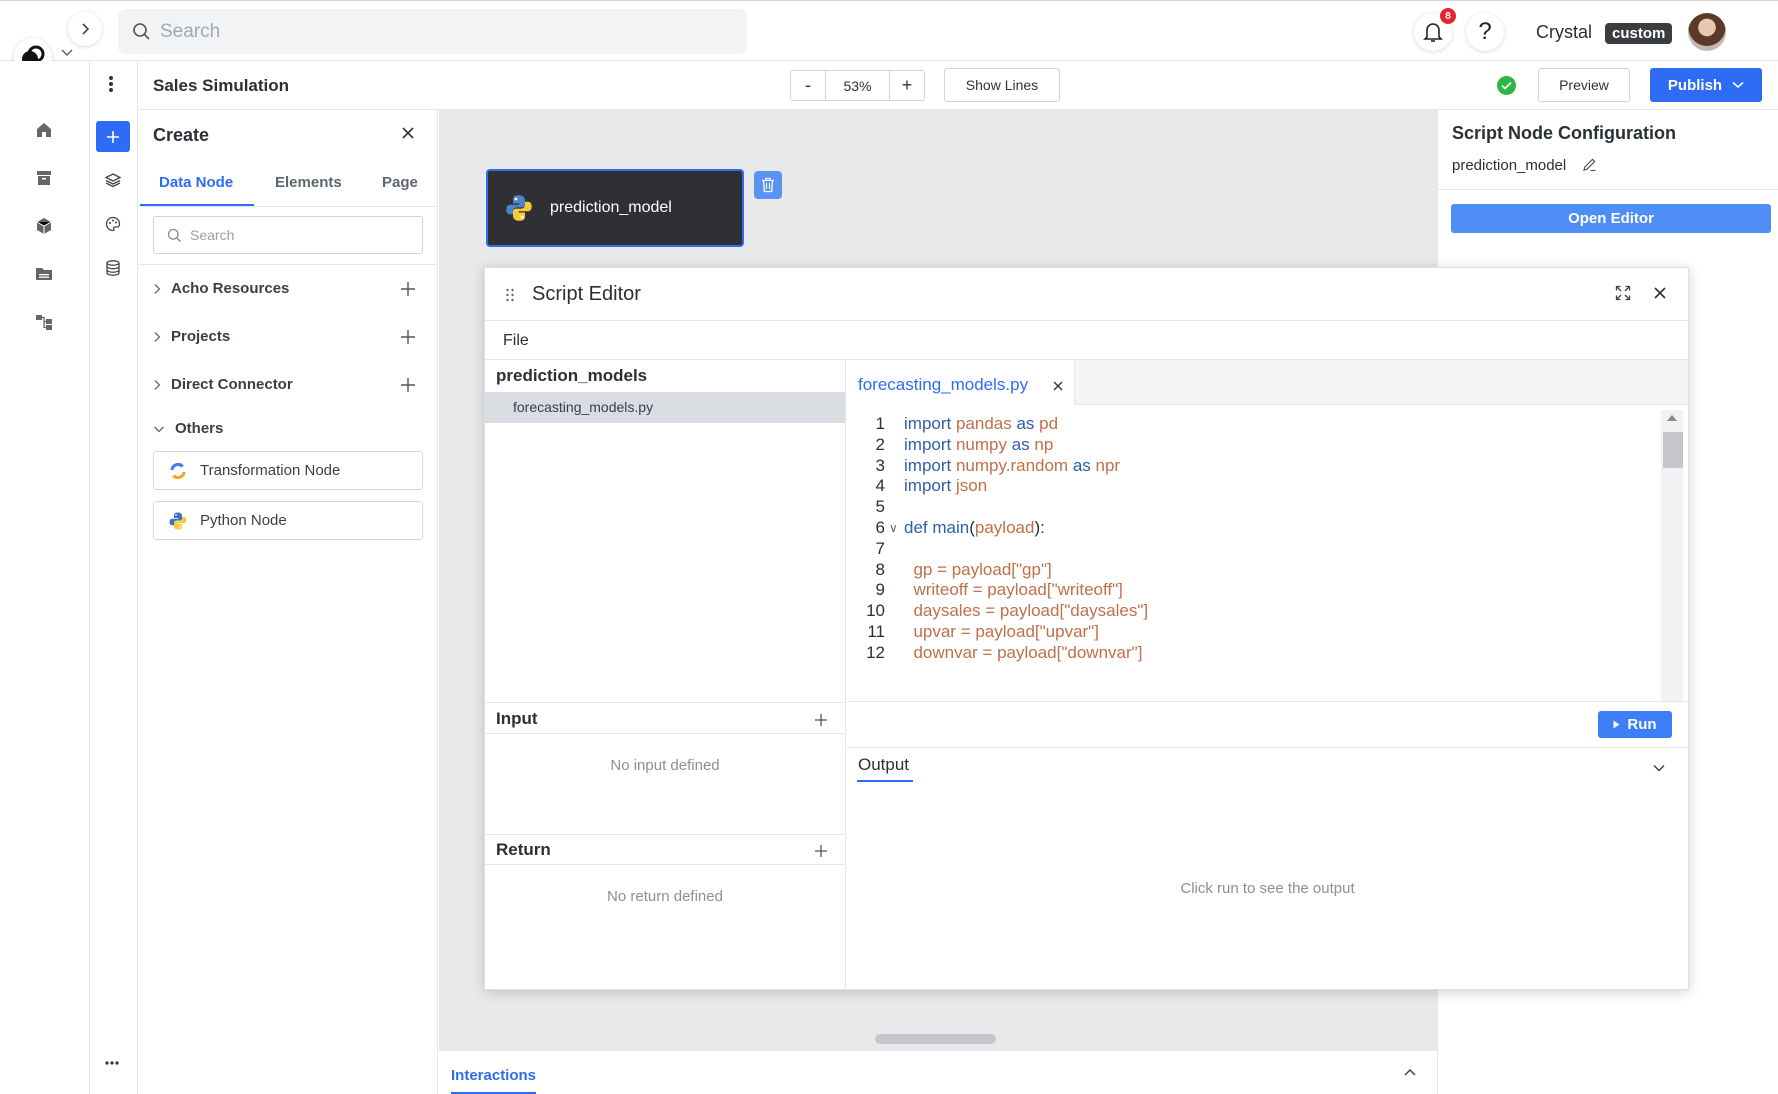  Describe the element at coordinates (517, 718) in the screenshot. I see `input-section-title: Input` at that location.